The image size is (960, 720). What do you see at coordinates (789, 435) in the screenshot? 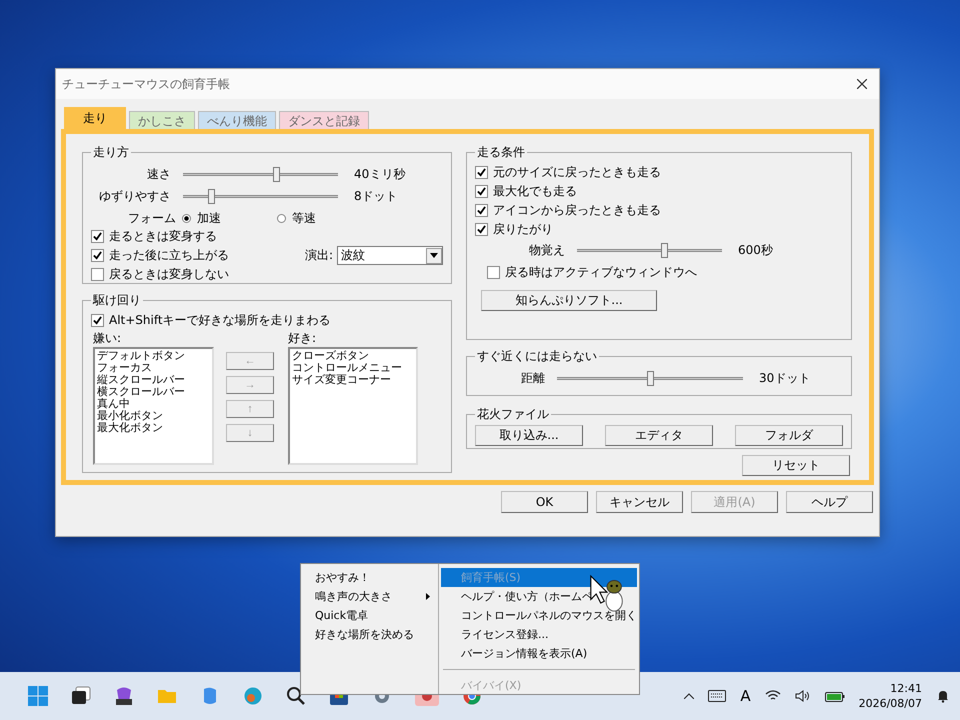
I see `fireworks-button: フォルダ` at bounding box center [789, 435].